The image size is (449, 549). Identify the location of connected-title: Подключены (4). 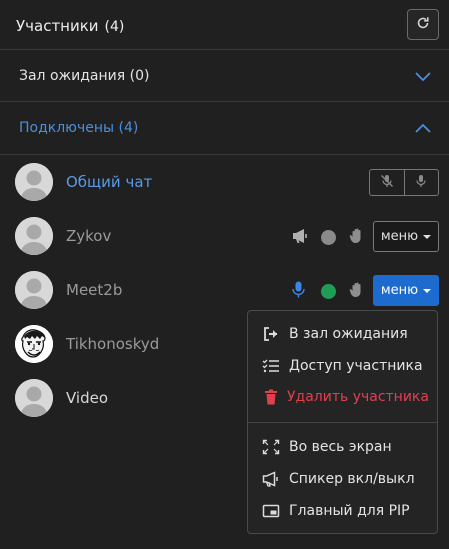
(79, 128).